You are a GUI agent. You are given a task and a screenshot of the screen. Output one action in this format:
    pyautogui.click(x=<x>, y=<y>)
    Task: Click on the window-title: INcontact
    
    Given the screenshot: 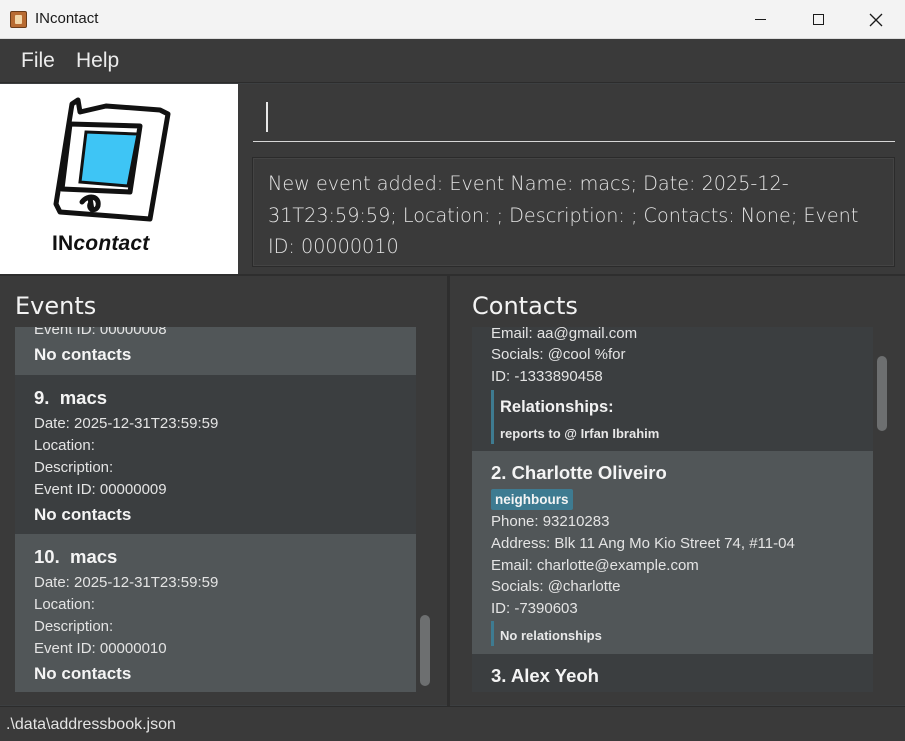 What is the action you would take?
    pyautogui.click(x=67, y=18)
    